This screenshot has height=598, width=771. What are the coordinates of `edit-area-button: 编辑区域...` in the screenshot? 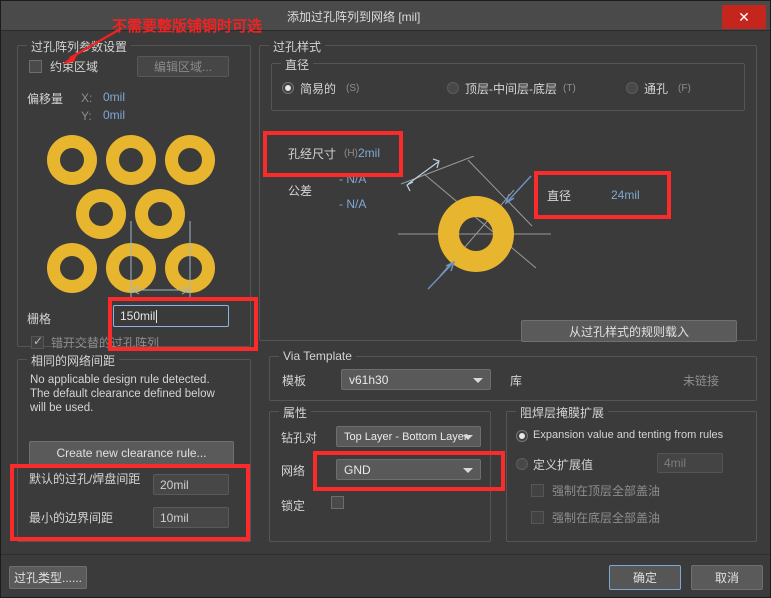 It's located at (183, 66).